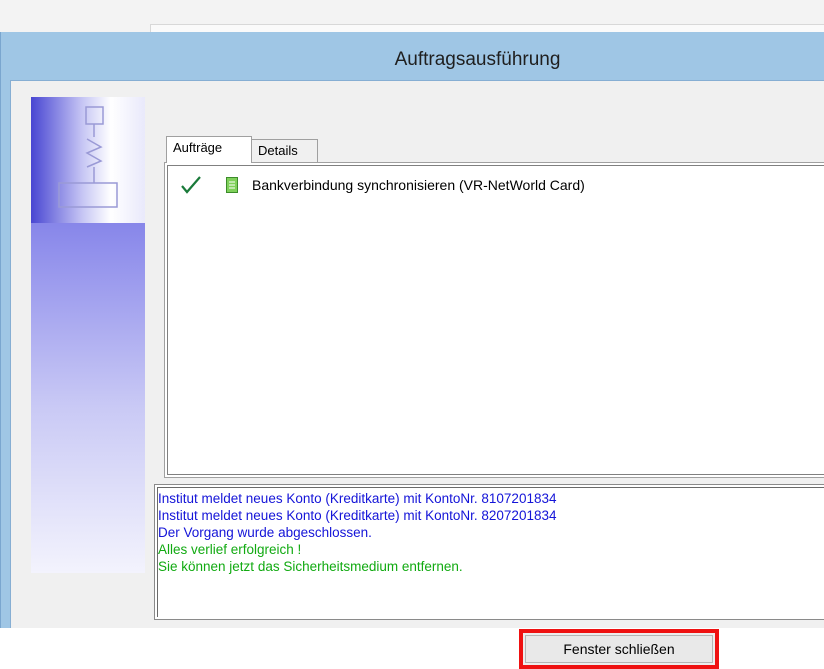  I want to click on background-window, so click(412, 16).